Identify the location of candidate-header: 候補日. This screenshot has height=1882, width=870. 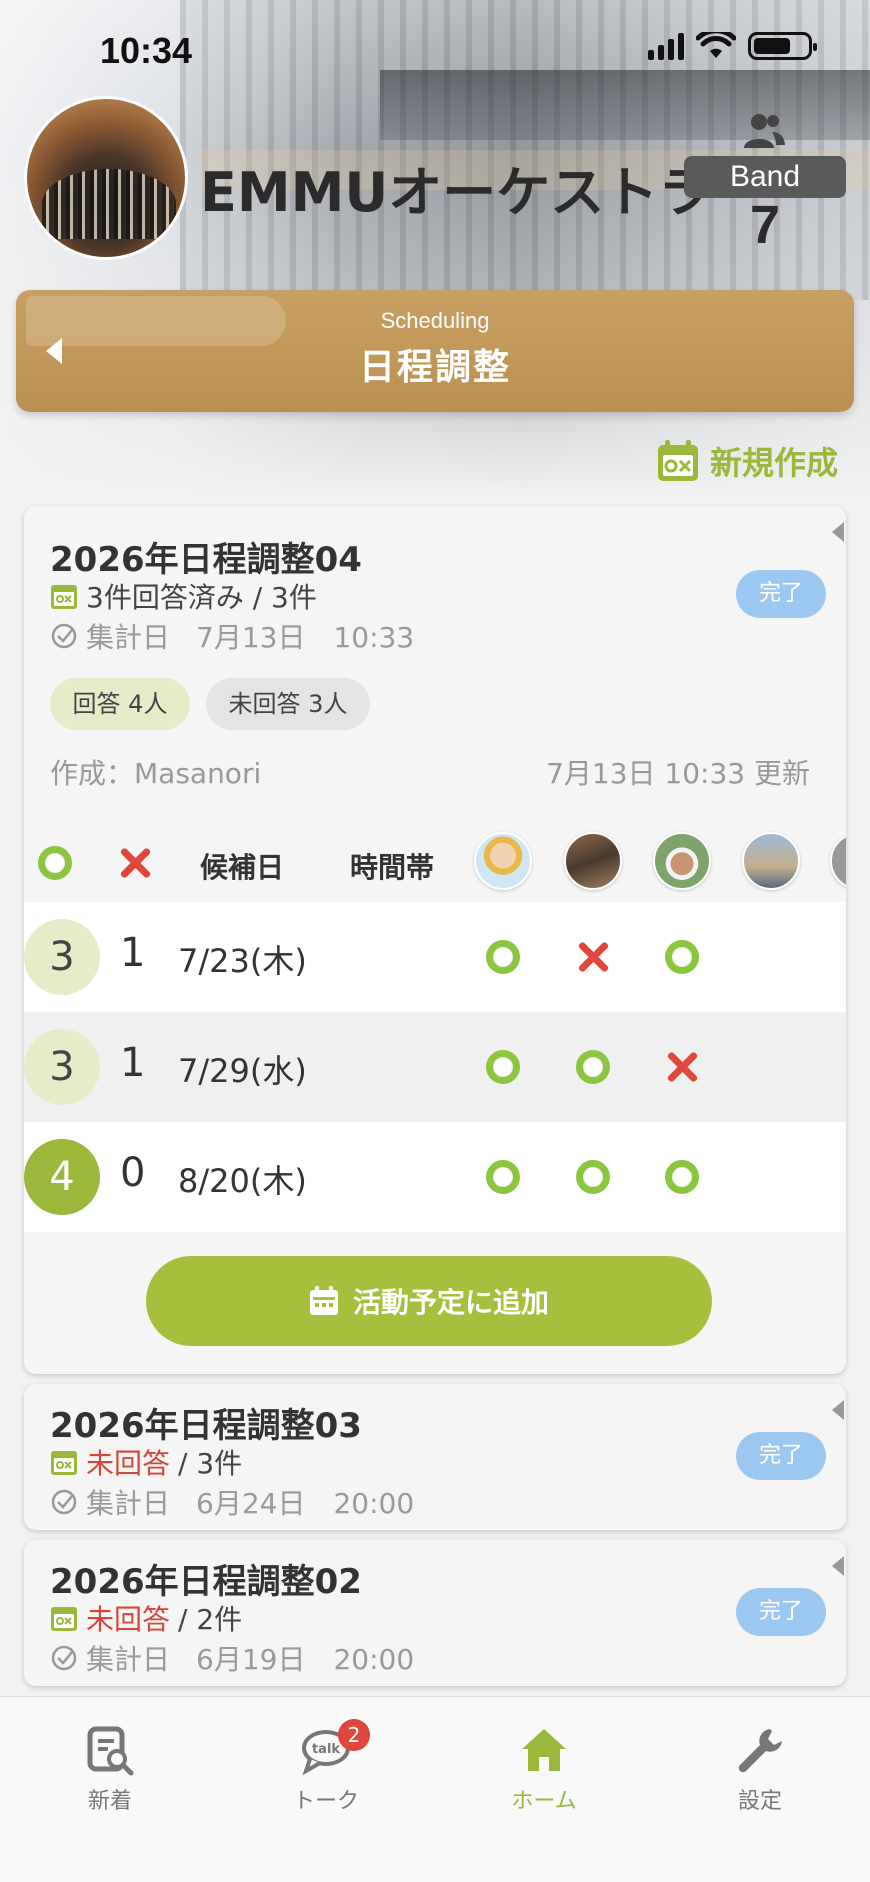
(242, 867).